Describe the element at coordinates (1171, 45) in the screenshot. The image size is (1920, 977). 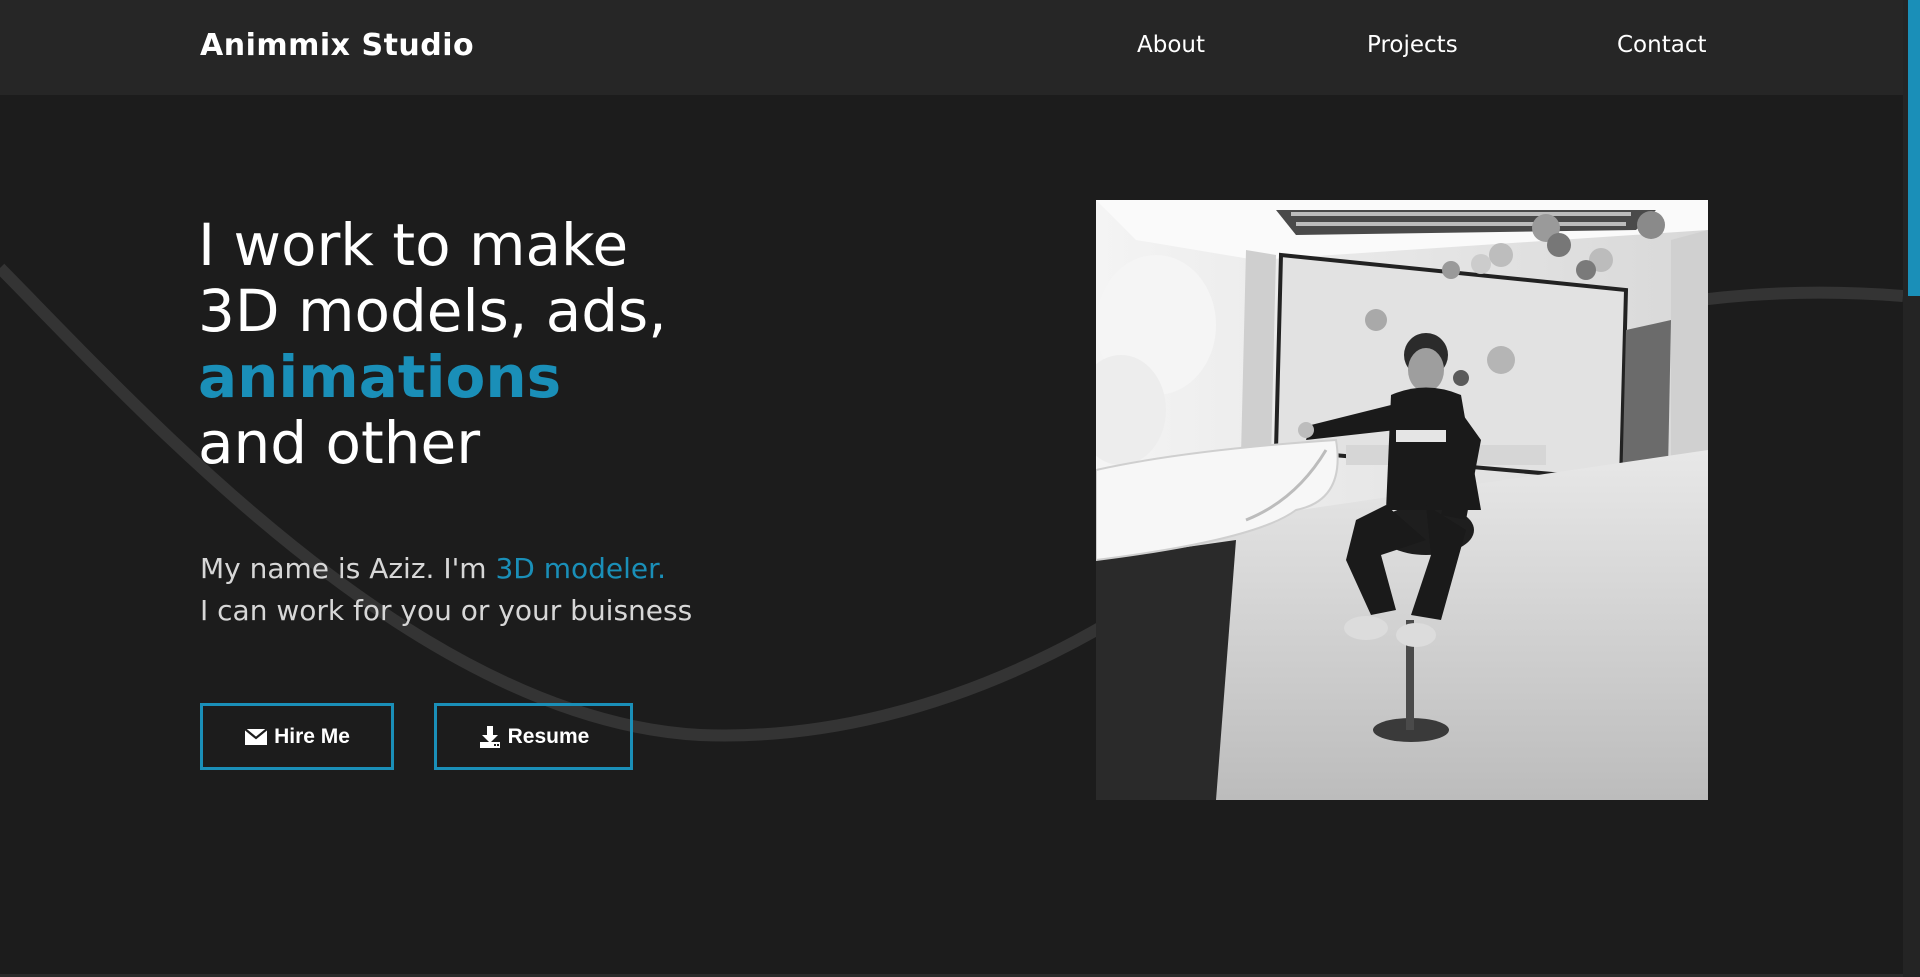
I see `nav-about-link: About` at that location.